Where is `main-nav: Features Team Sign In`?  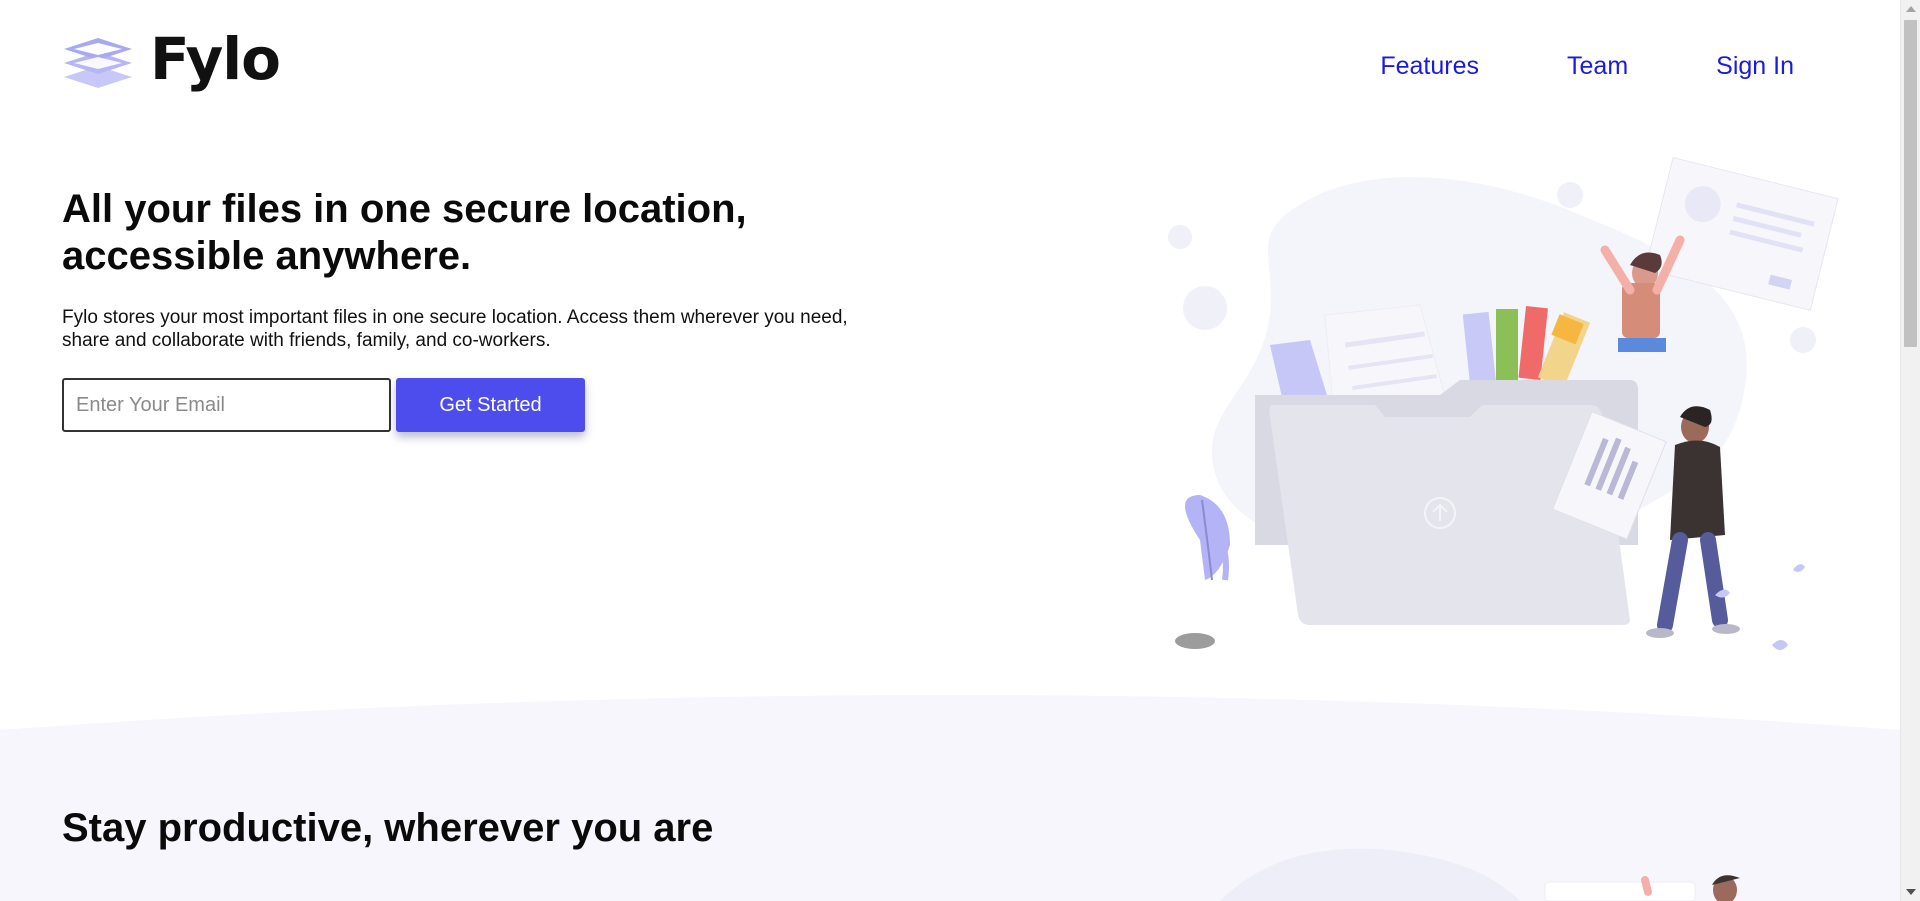
main-nav: Features Team Sign In is located at coordinates (1587, 66).